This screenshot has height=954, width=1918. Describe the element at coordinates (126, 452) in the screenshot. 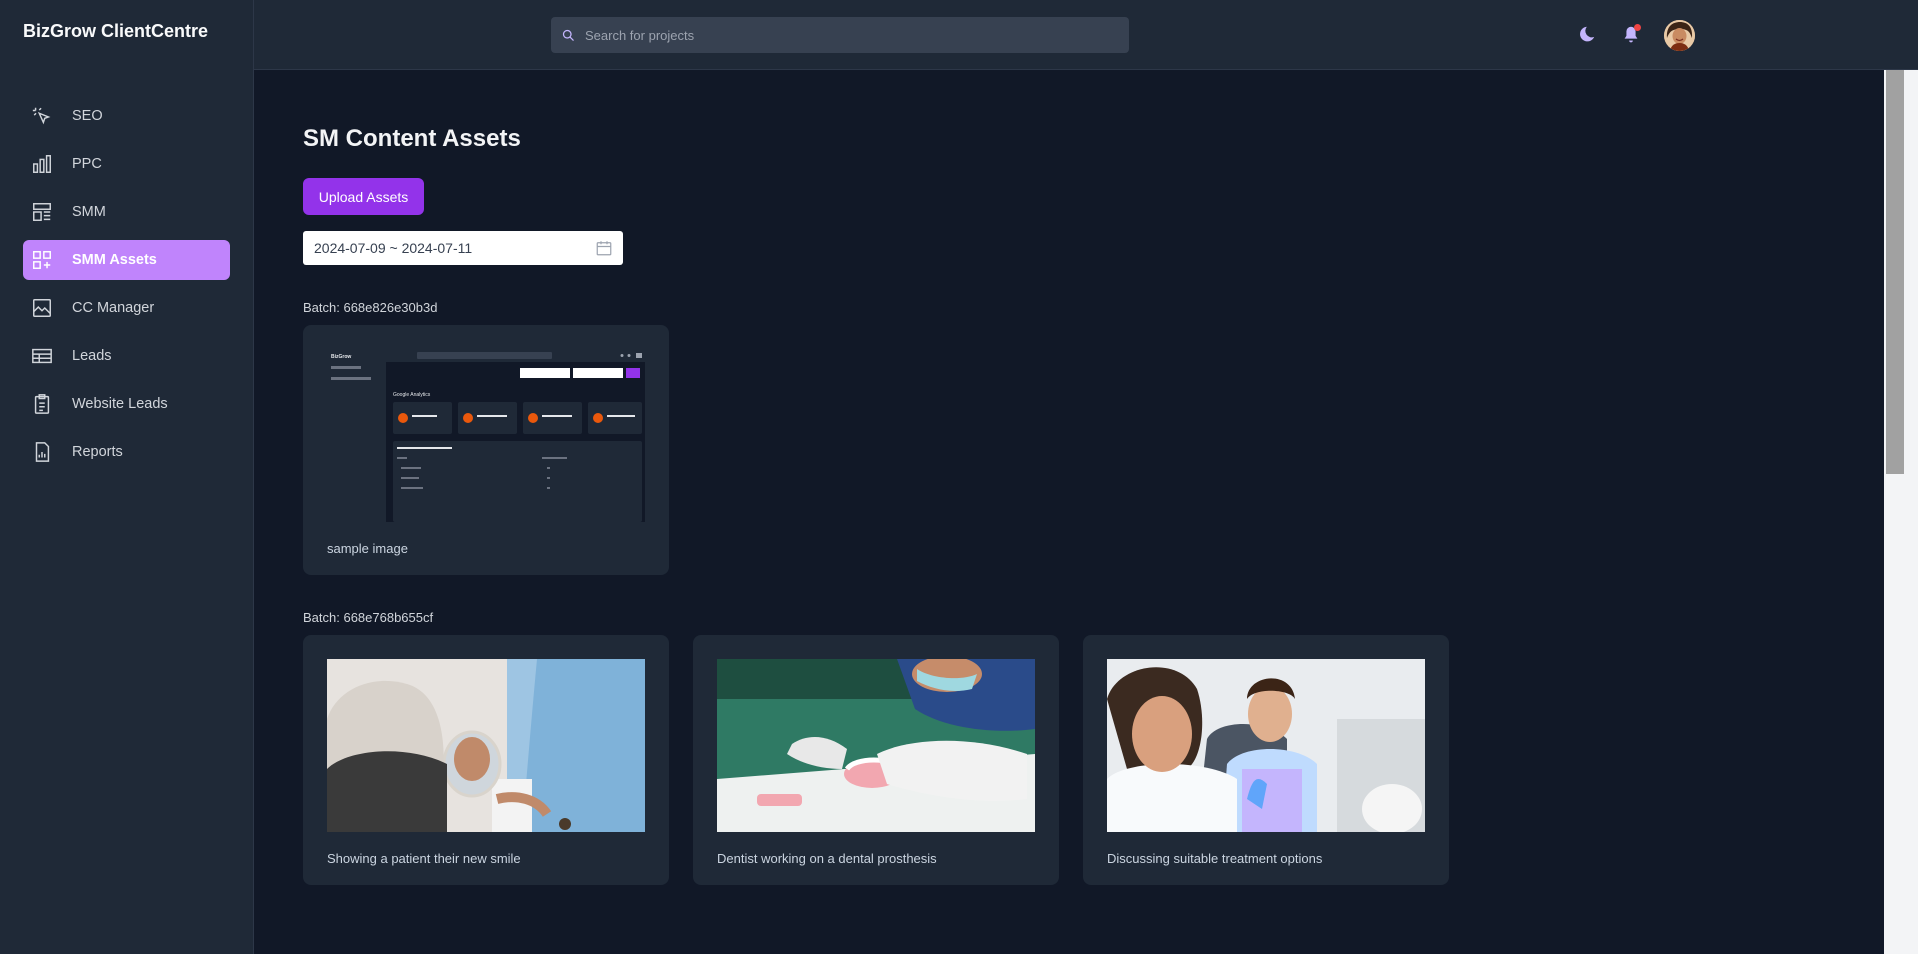

I see `sidebar-item-reports: Reports` at that location.